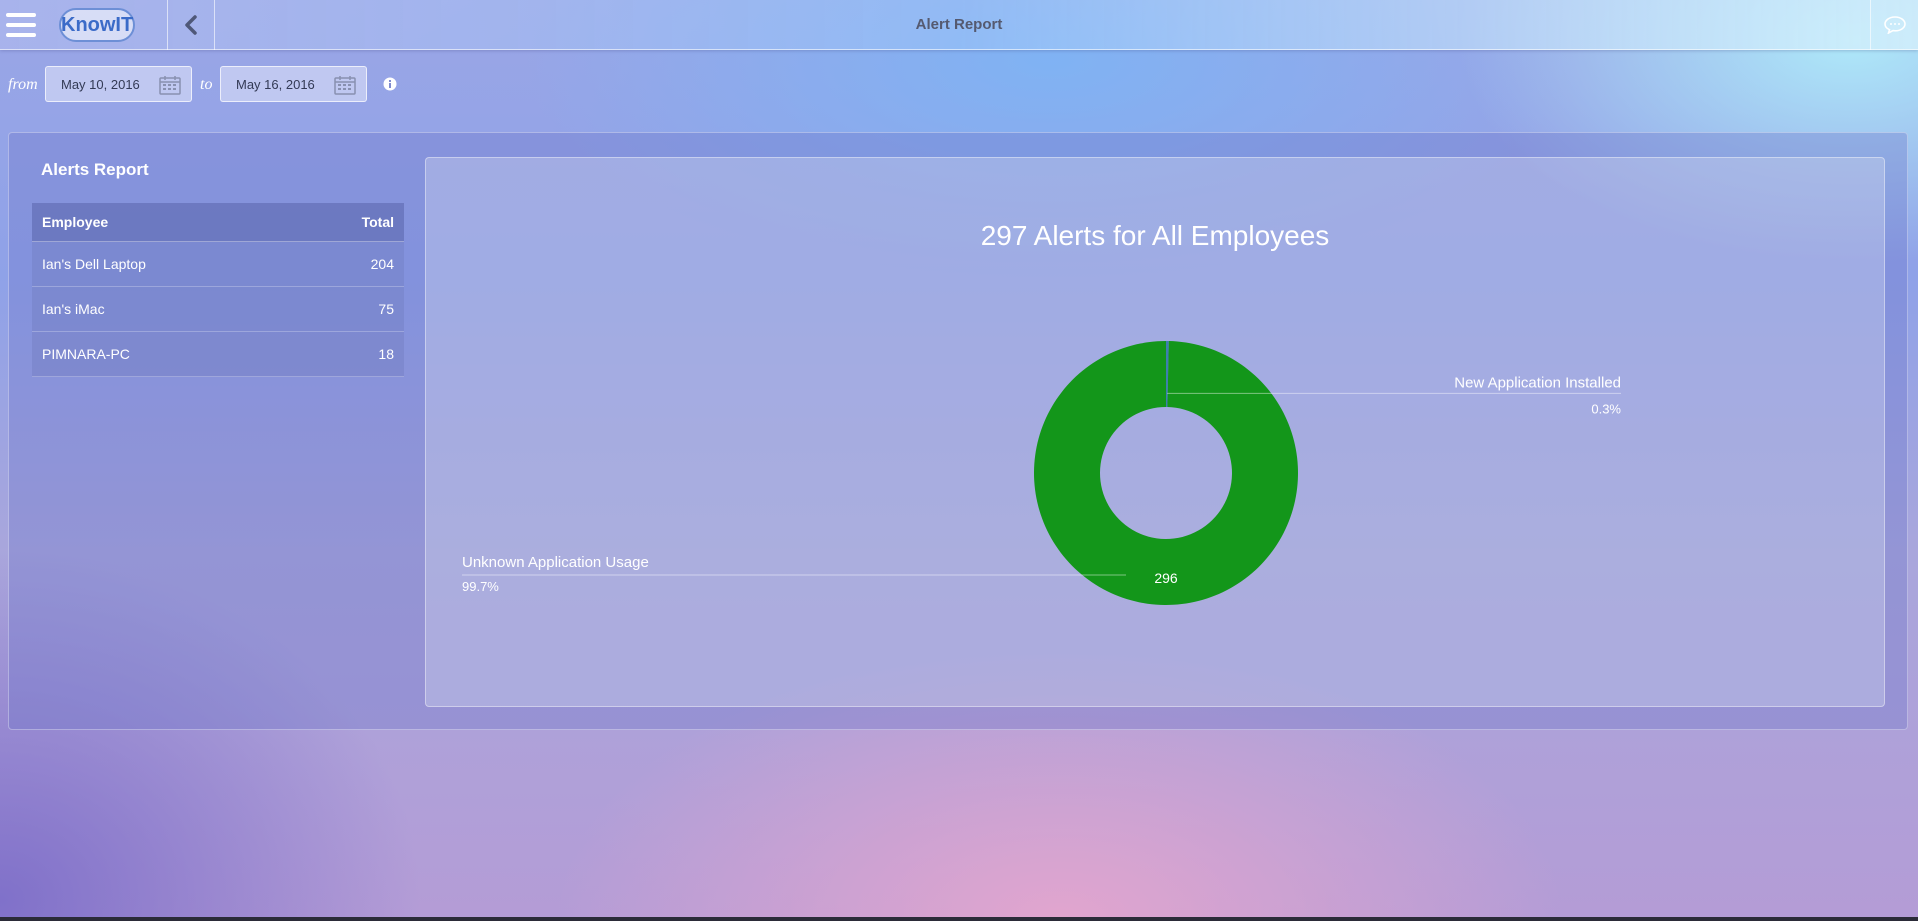  What do you see at coordinates (73, 309) in the screenshot?
I see `employee-name: Ian's iMac` at bounding box center [73, 309].